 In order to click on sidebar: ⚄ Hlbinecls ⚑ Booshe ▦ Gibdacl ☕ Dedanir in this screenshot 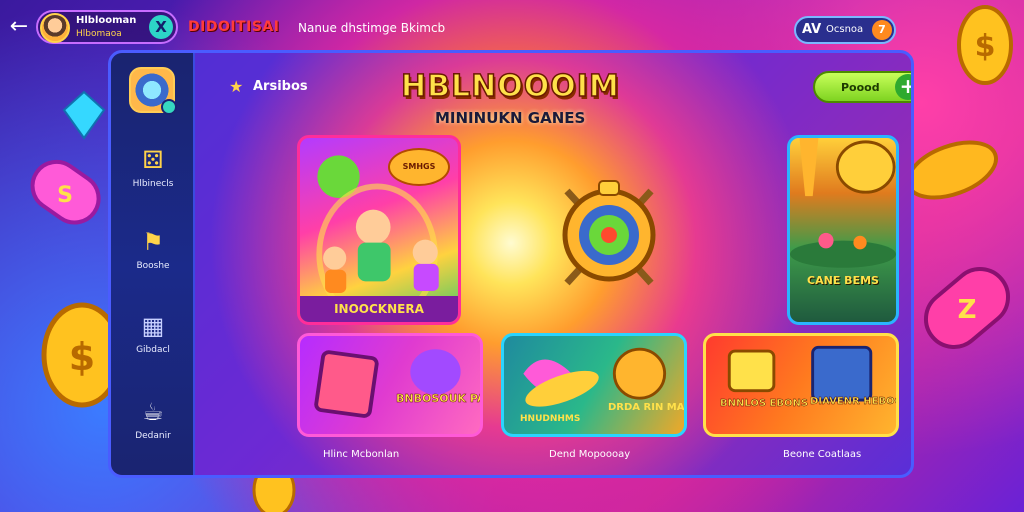, I will do `click(153, 264)`.